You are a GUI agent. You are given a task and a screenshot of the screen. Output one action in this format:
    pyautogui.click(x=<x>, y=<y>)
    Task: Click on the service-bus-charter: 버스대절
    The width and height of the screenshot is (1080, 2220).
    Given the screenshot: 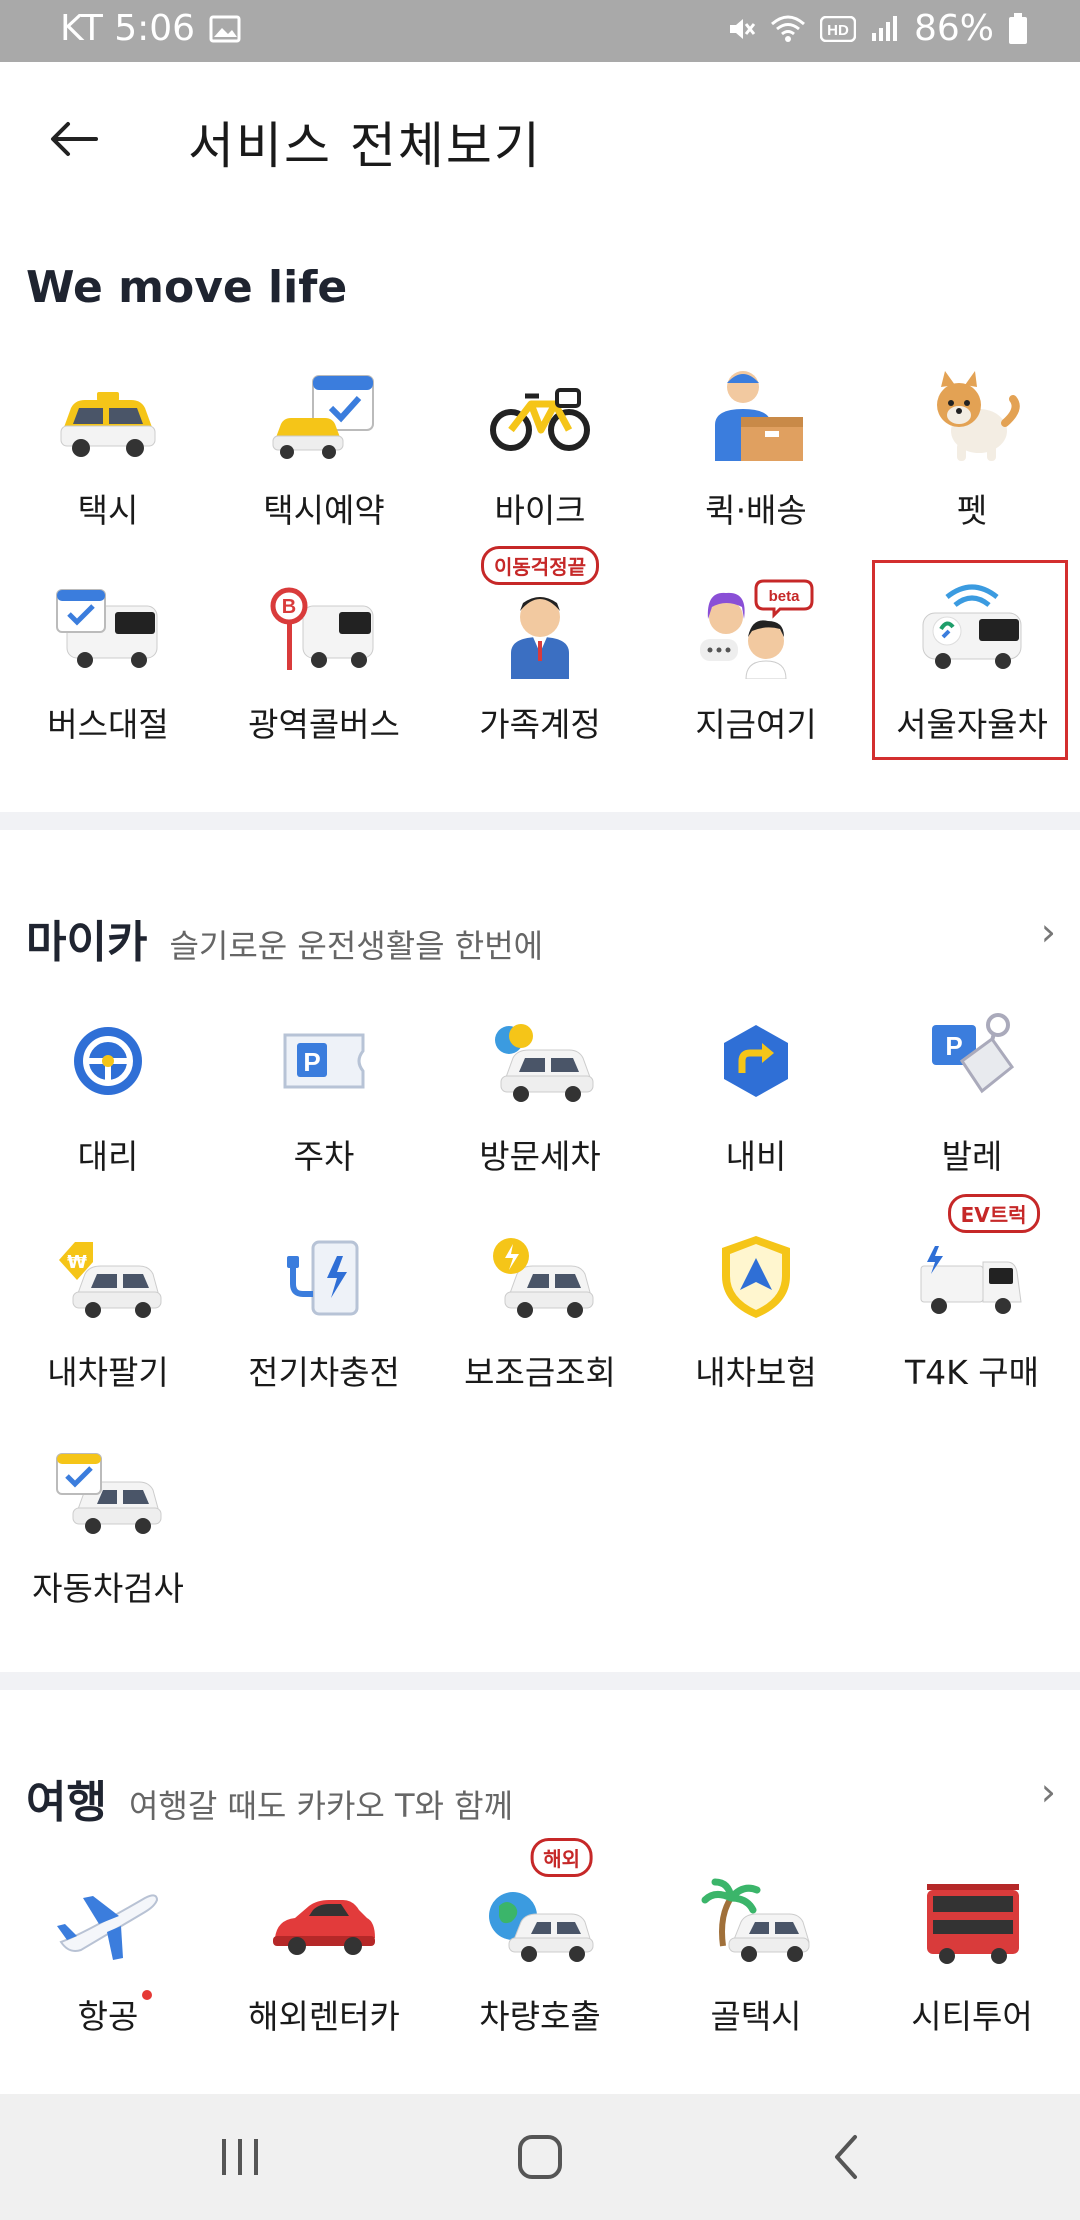 What is the action you would take?
    pyautogui.click(x=108, y=674)
    